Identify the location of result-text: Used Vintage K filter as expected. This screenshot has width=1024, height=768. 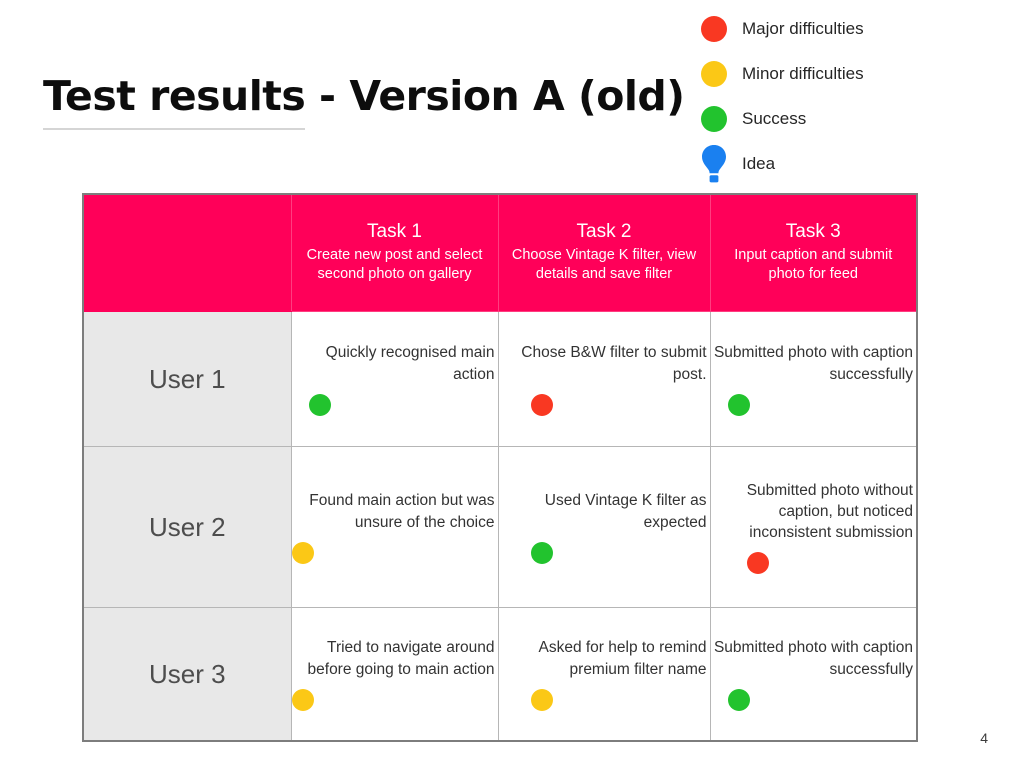
(625, 511).